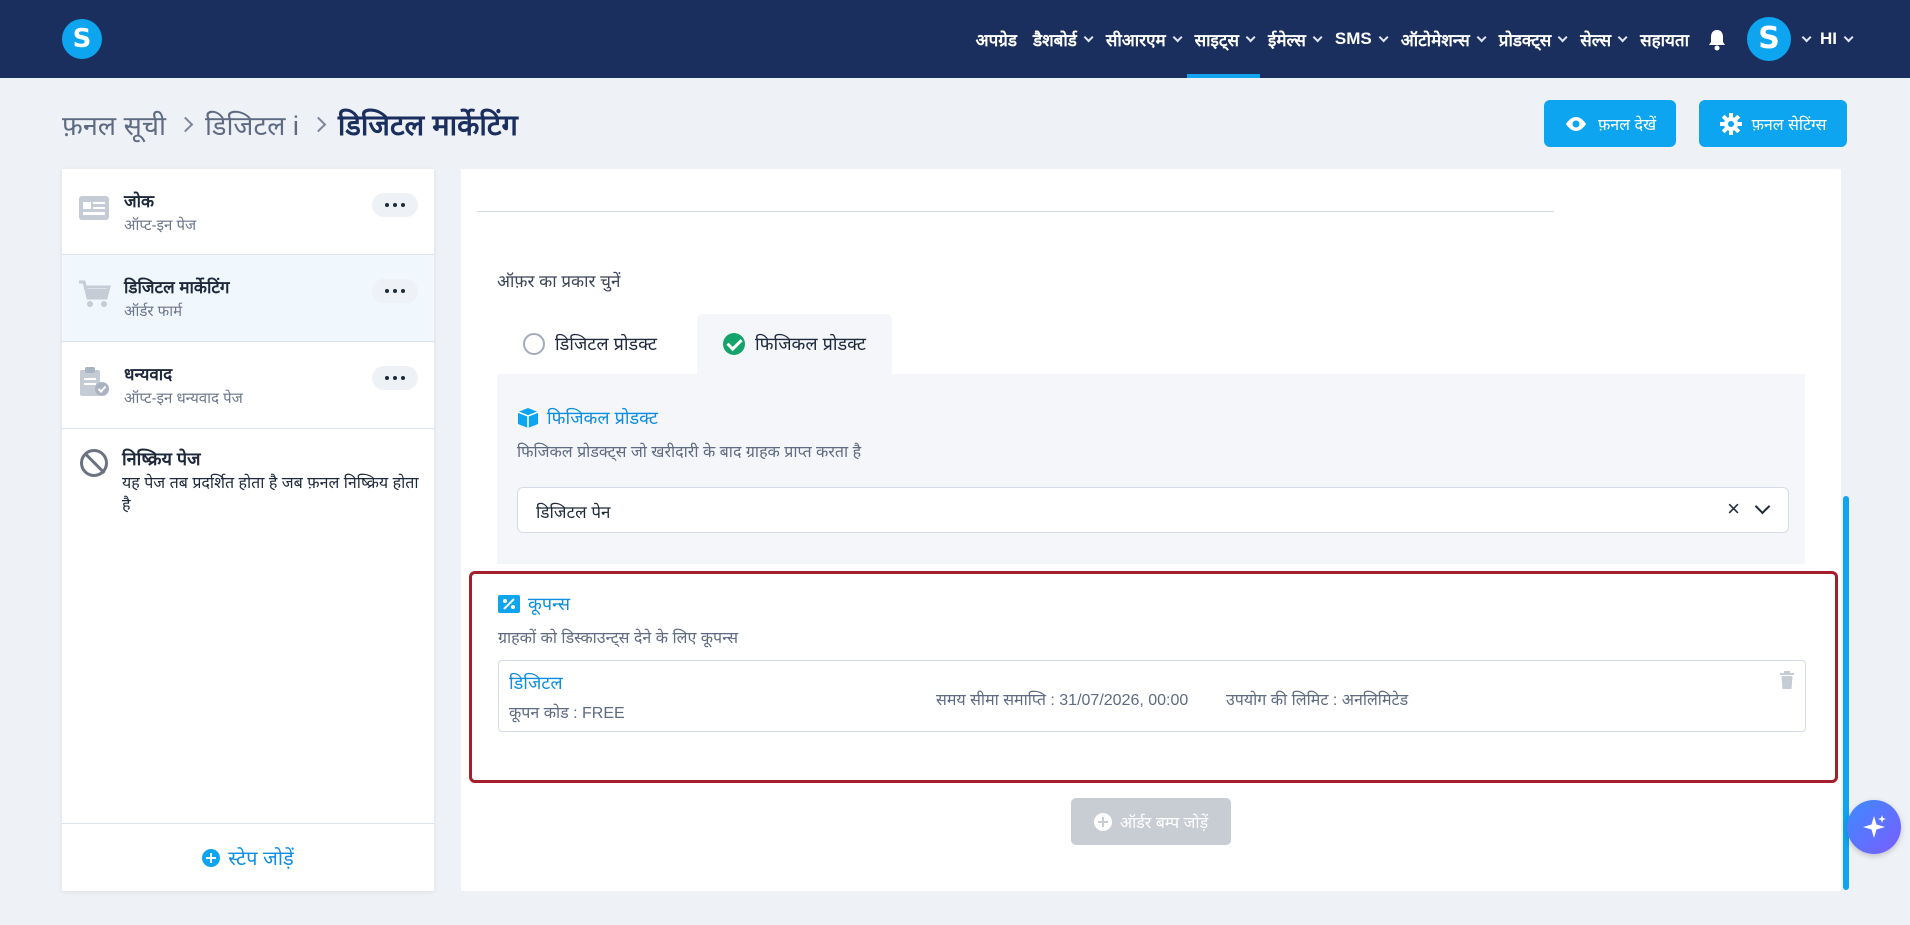 The height and width of the screenshot is (925, 1910). What do you see at coordinates (427, 125) in the screenshot?
I see `page-title: डिजिटल मार्केटिंग` at bounding box center [427, 125].